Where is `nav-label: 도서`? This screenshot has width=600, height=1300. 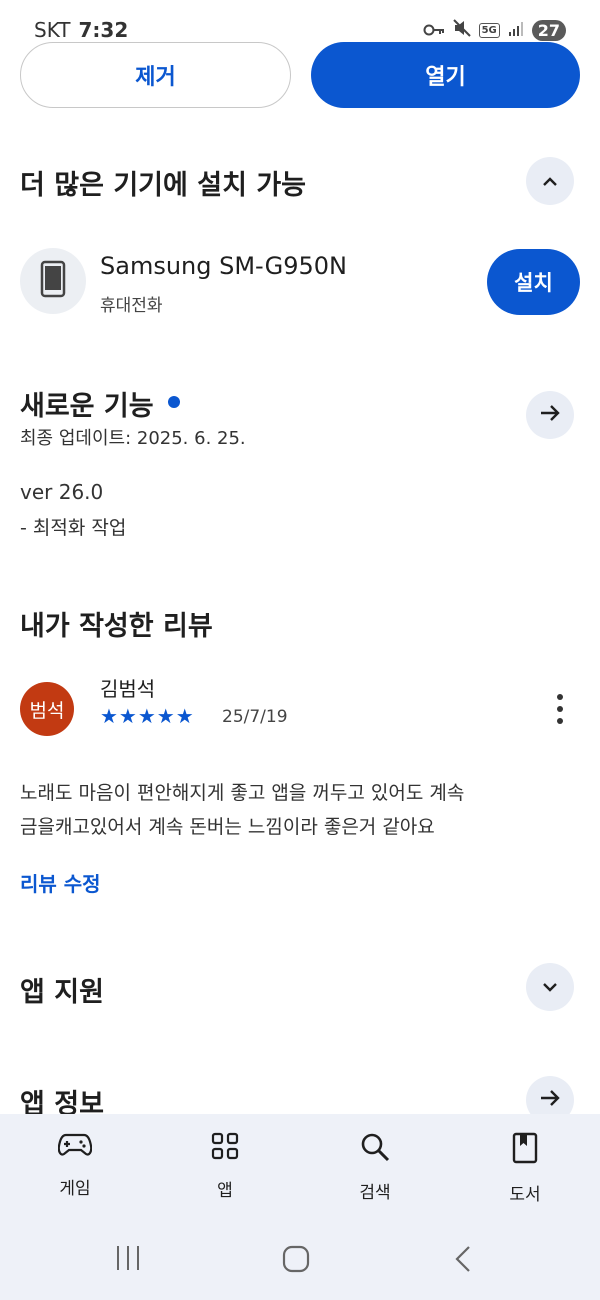 nav-label: 도서 is located at coordinates (525, 1195).